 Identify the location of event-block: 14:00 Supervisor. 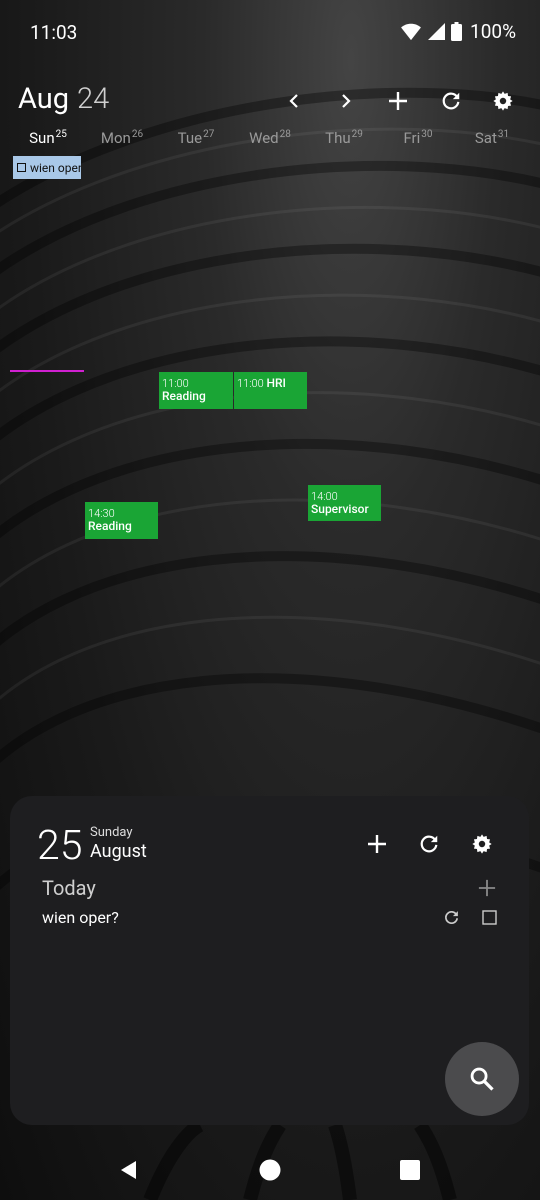
(344, 503).